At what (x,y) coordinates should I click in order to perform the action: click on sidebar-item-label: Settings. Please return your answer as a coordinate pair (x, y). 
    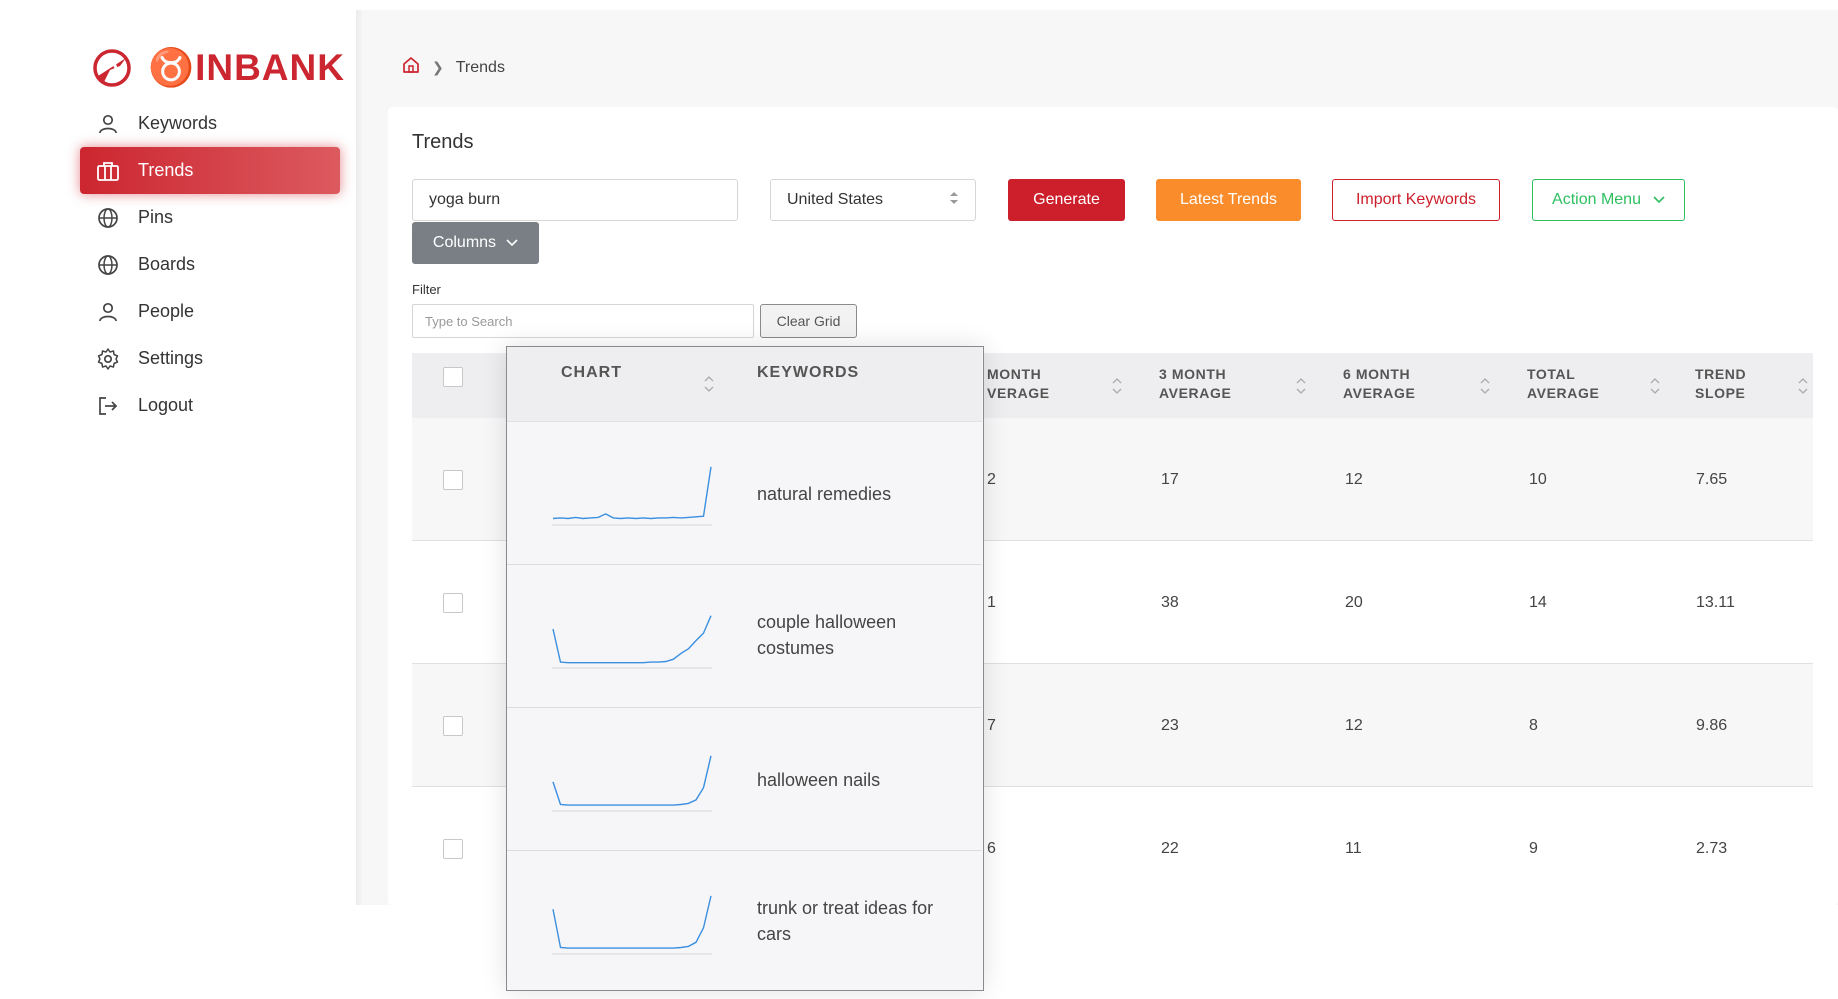
    Looking at the image, I should click on (171, 358).